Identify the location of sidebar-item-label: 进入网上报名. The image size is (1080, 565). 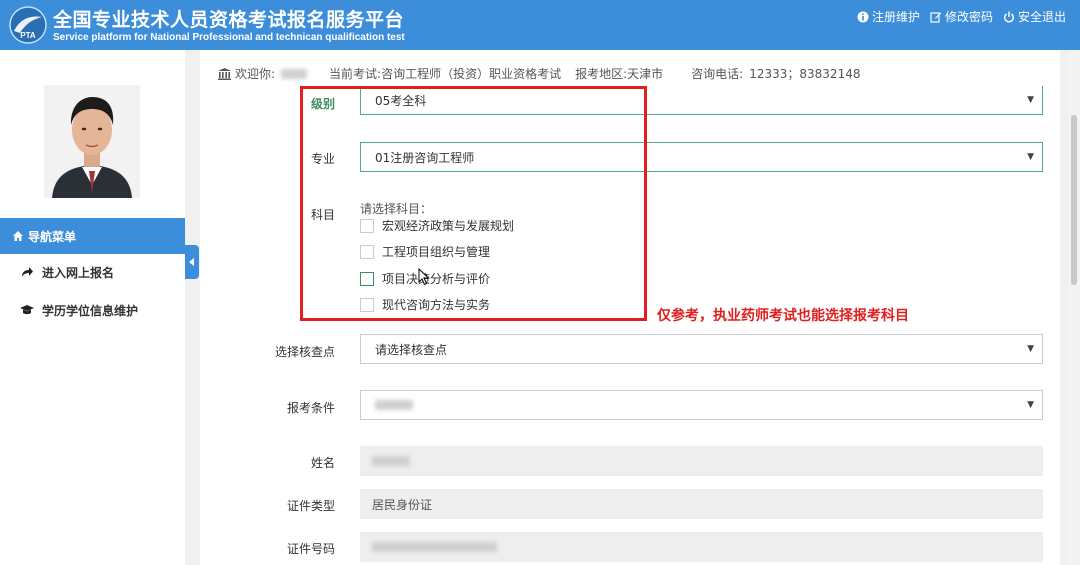
(78, 272).